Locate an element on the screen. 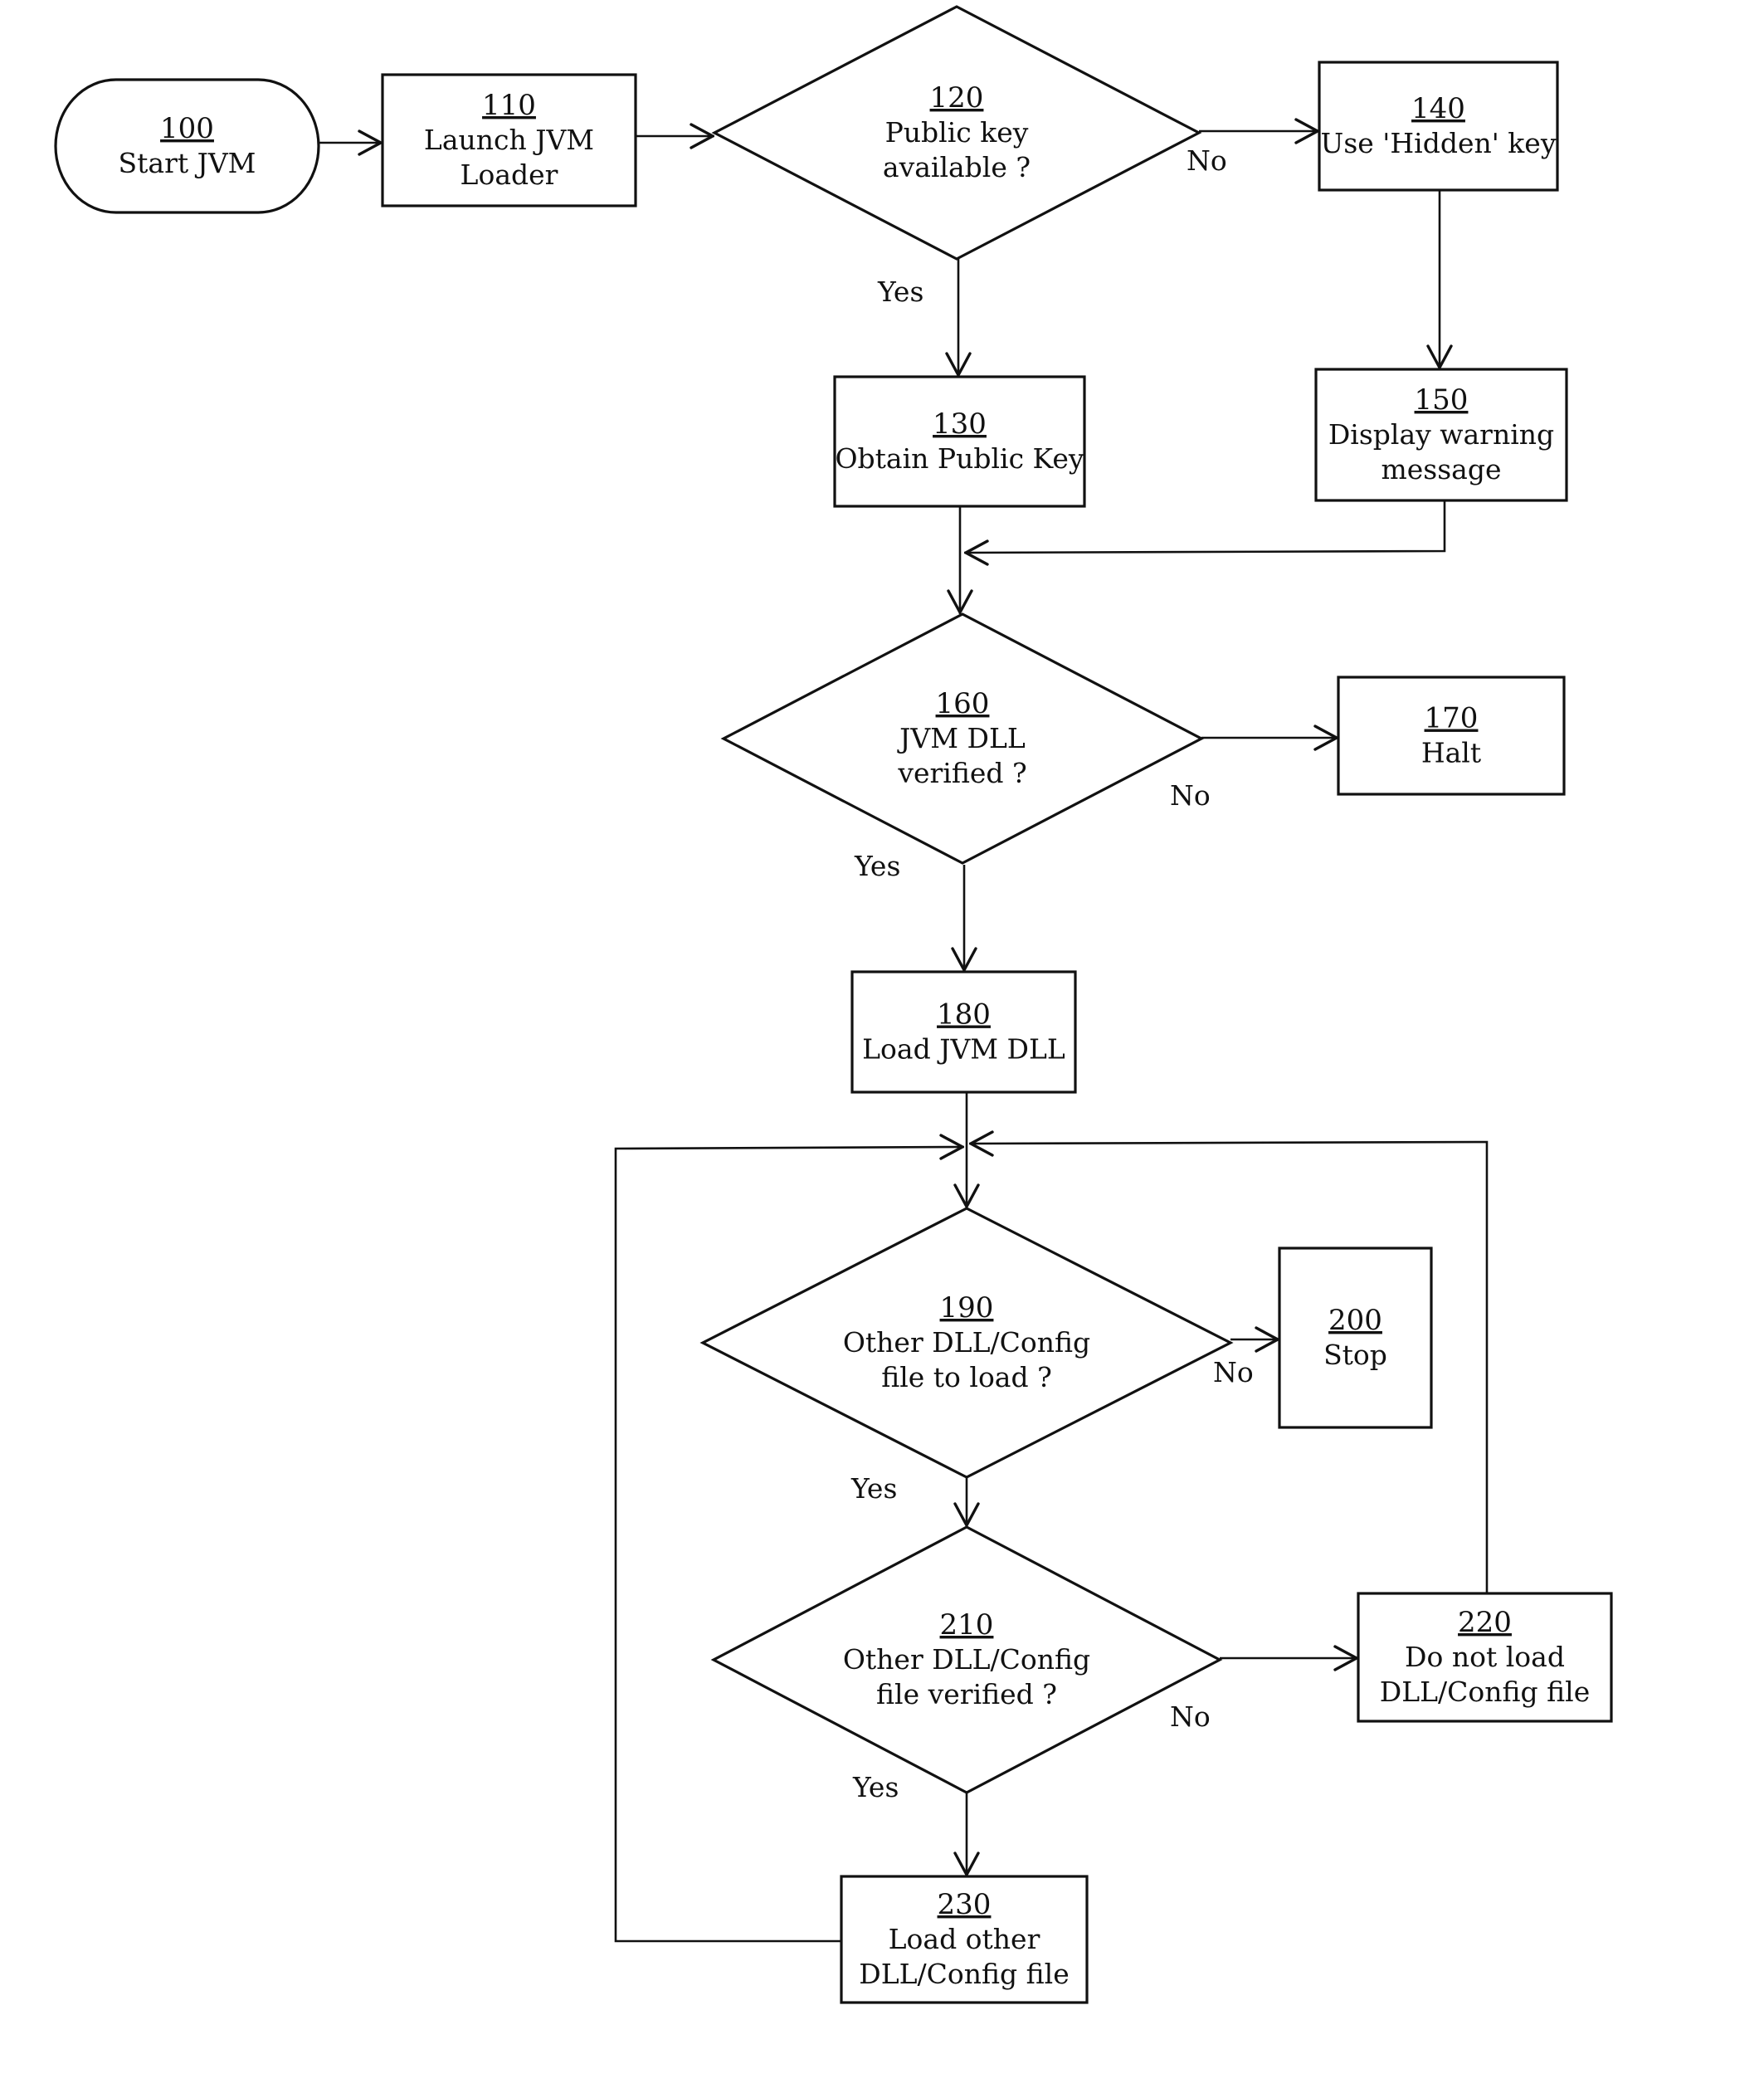 Image resolution: width=1764 pixels, height=2093 pixels. step-label: Display warning is located at coordinates (1441, 435).